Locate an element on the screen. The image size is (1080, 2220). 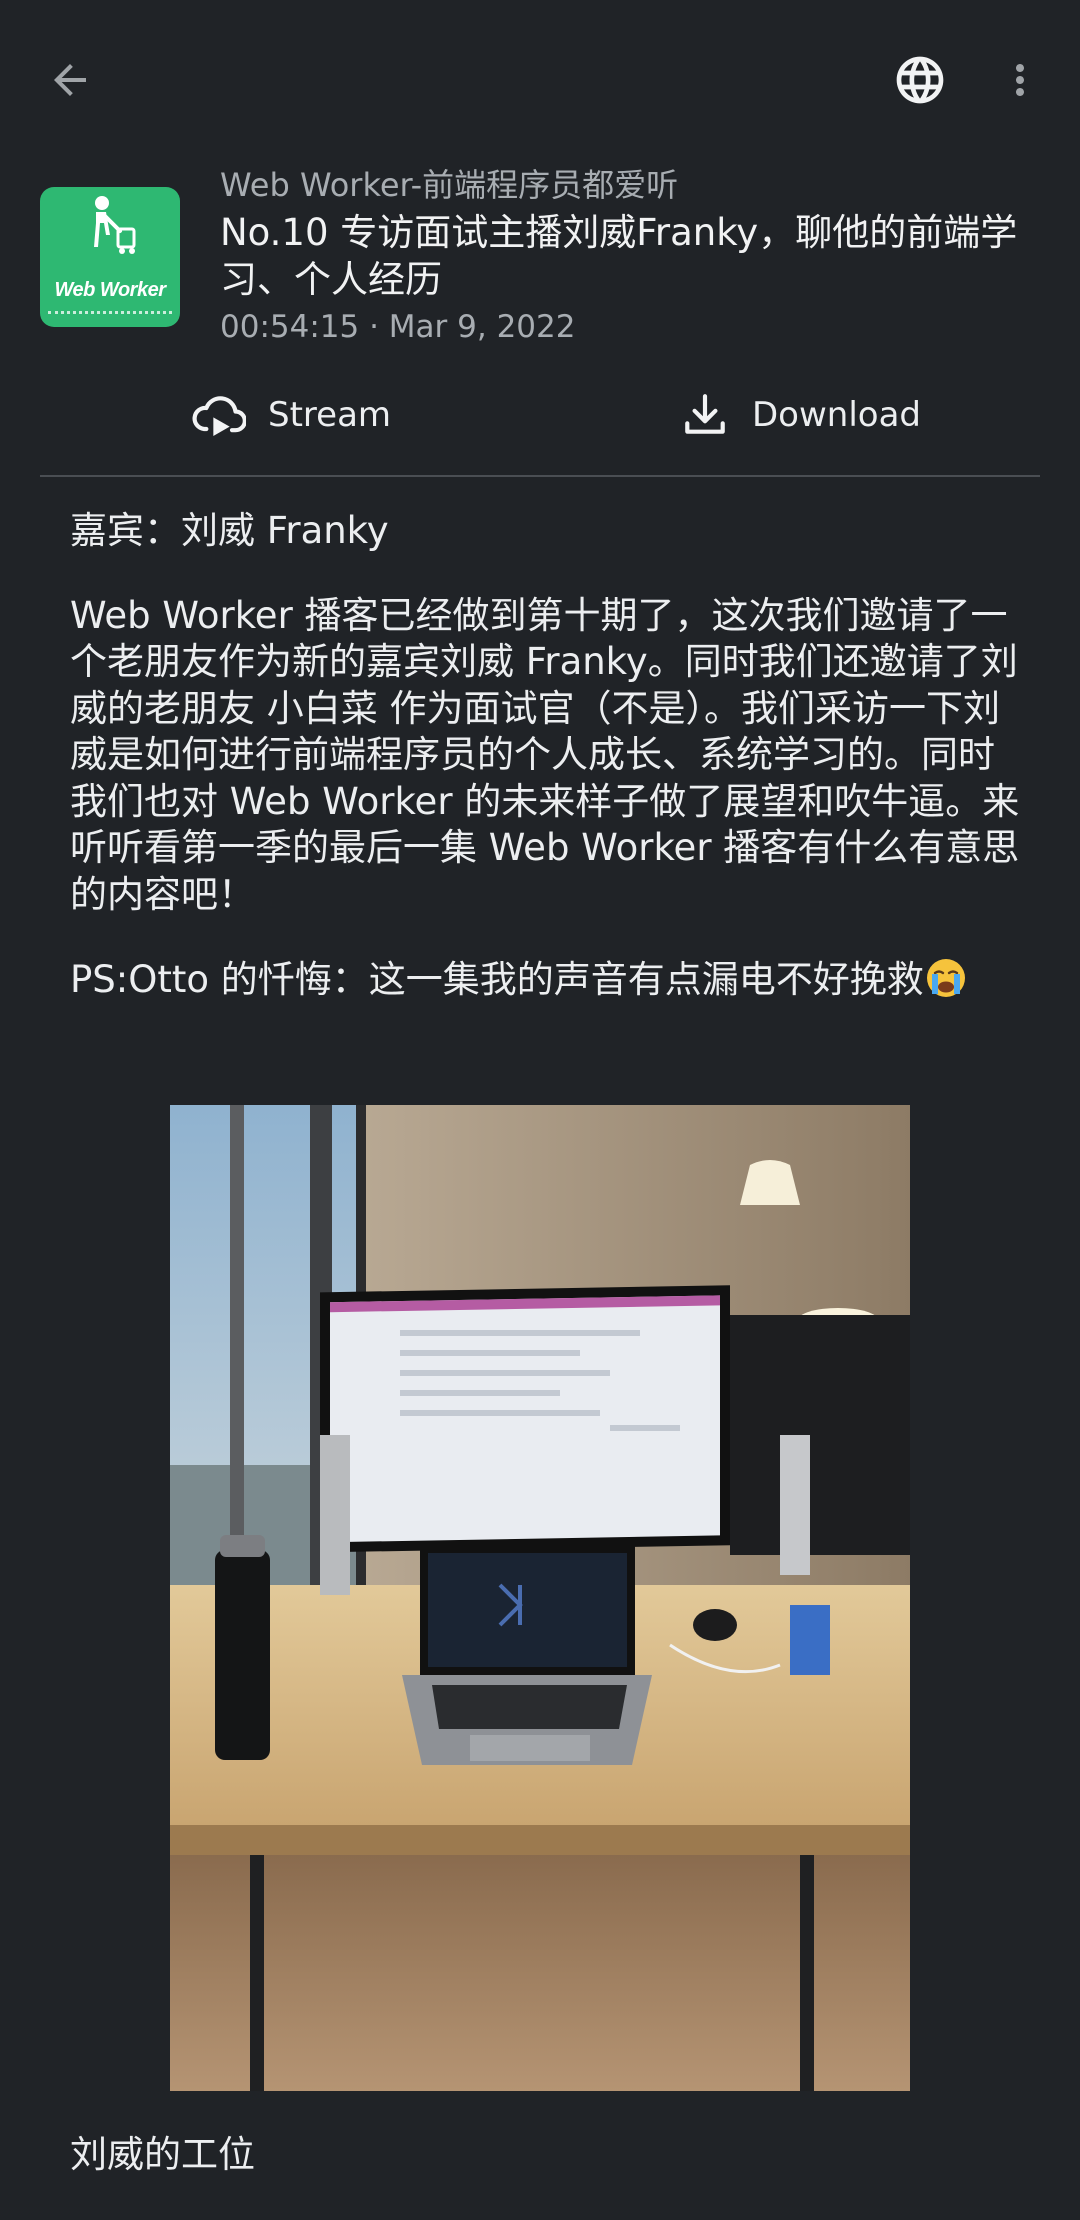
top-app-bar is located at coordinates (540, 80).